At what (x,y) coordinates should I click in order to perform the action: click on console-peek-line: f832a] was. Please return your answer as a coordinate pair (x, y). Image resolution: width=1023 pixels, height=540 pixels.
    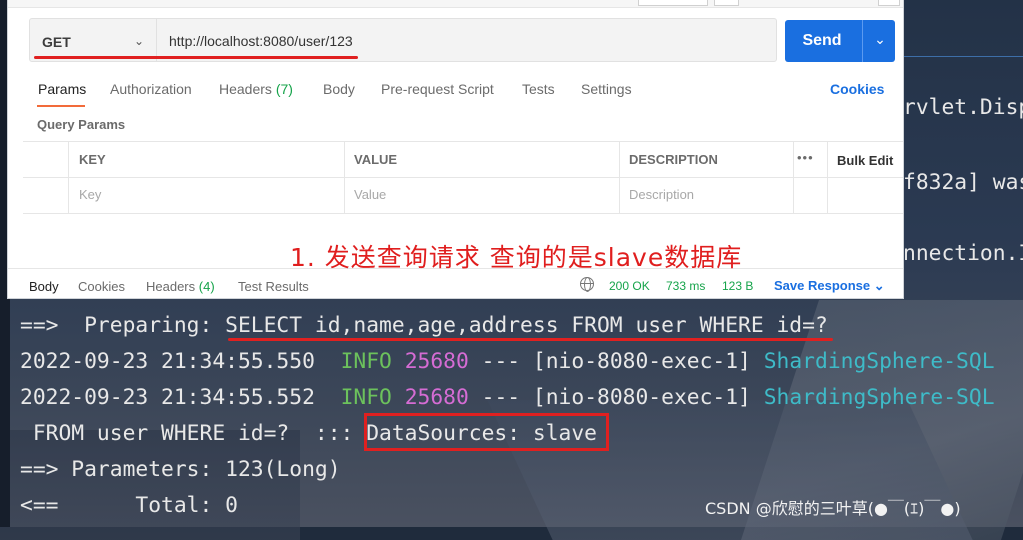
    Looking at the image, I should click on (963, 182).